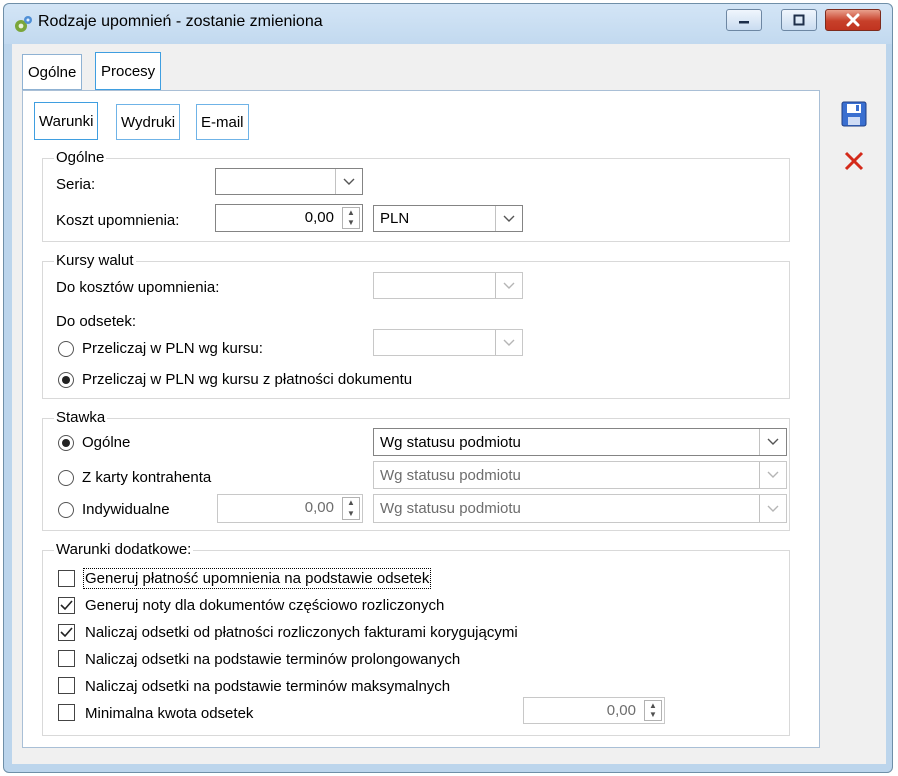  I want to click on seria-select, so click(289, 181).